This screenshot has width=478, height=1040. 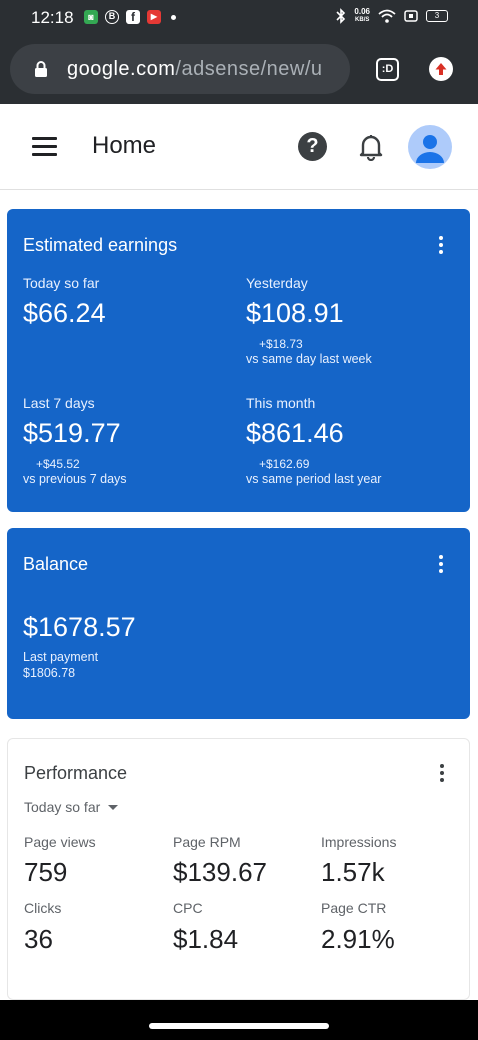 I want to click on bluetooth-icon, so click(x=341, y=16).